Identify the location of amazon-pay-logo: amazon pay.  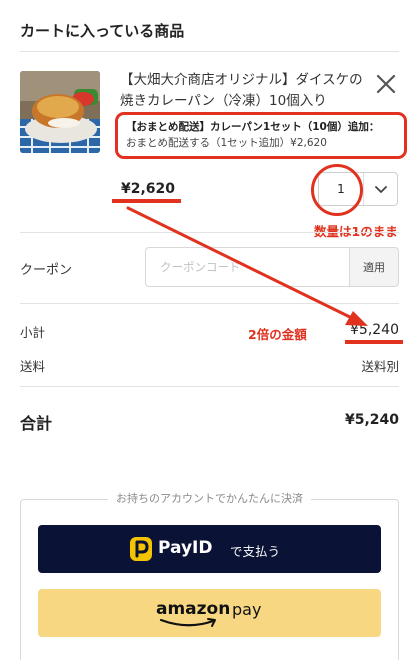
(210, 614).